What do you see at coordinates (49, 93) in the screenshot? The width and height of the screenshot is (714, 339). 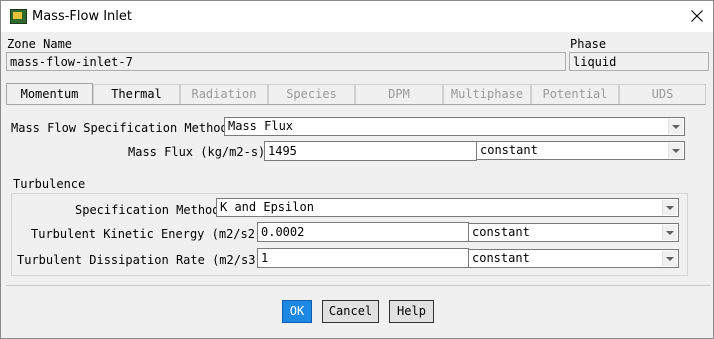 I see `tab-momentum: Momentum` at bounding box center [49, 93].